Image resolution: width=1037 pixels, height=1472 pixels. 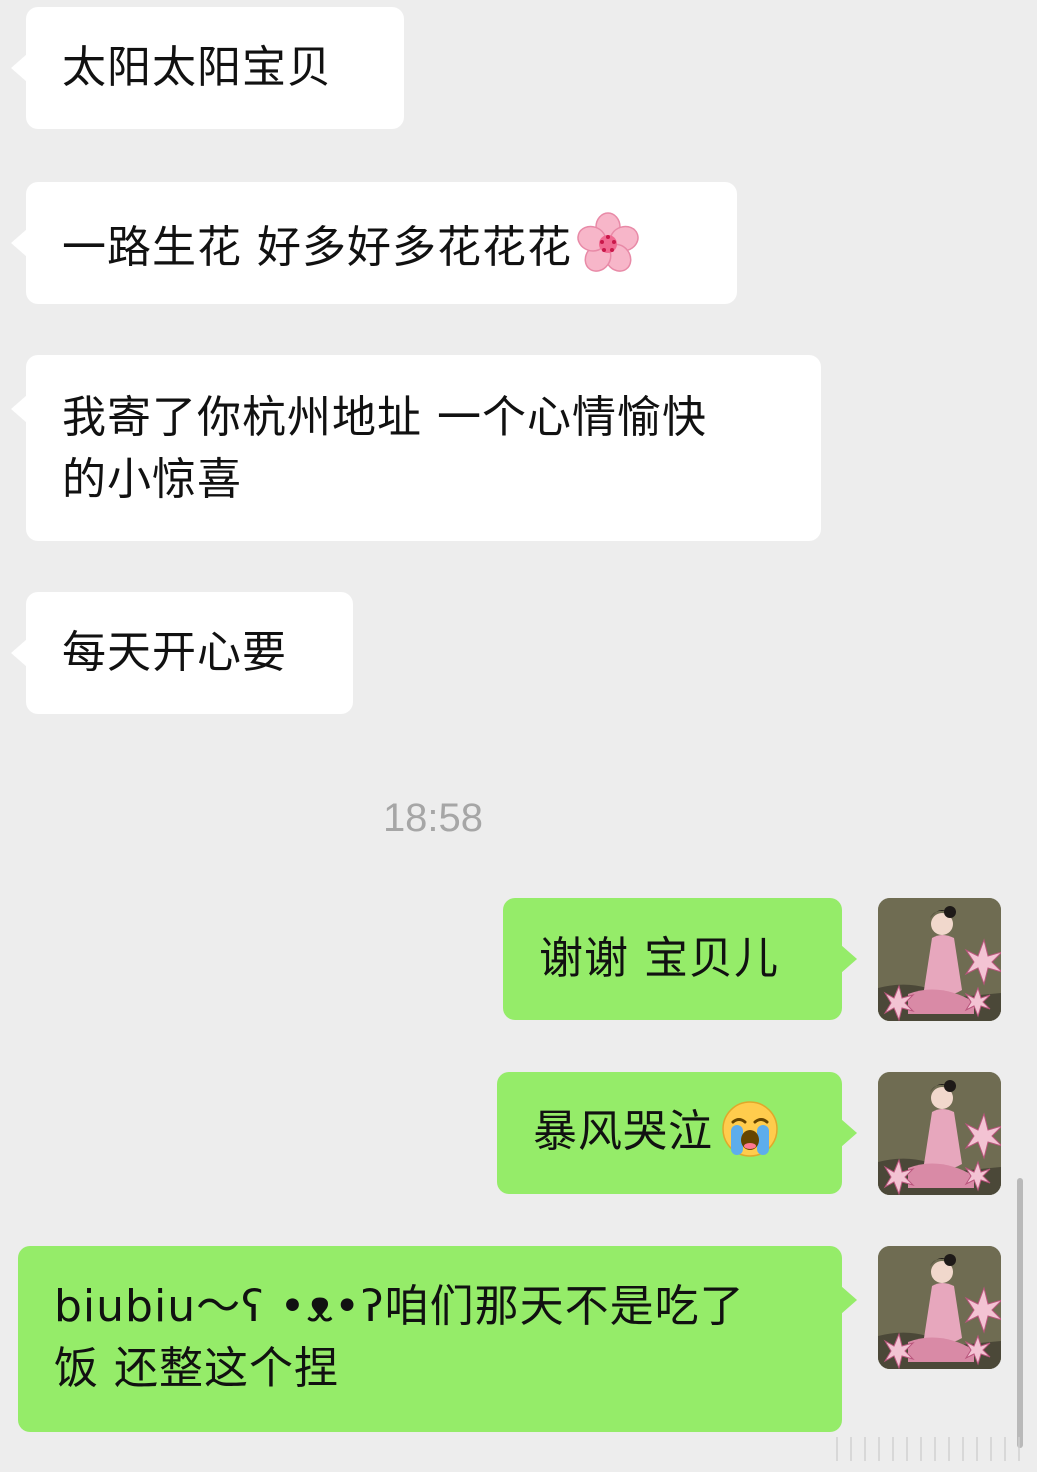 I want to click on outgoing-message-1: 谢谢 宝贝儿, so click(x=680, y=959).